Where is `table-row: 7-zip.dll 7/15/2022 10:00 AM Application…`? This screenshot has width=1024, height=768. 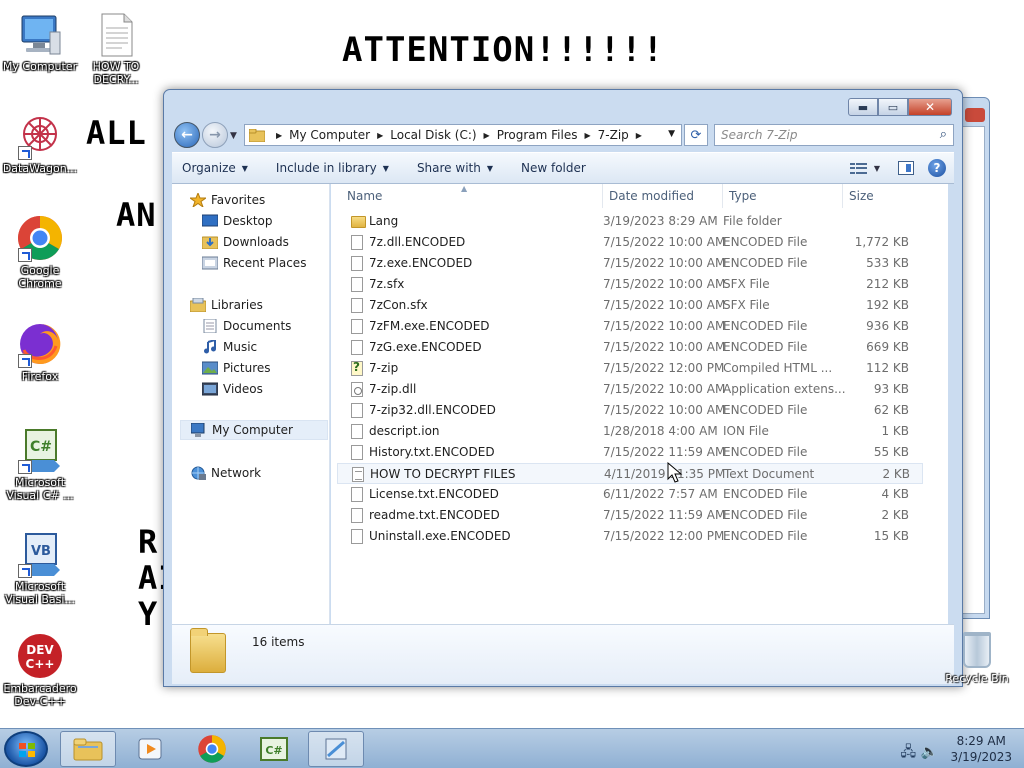 table-row: 7-zip.dll 7/15/2022 10:00 AM Application… is located at coordinates (630, 389).